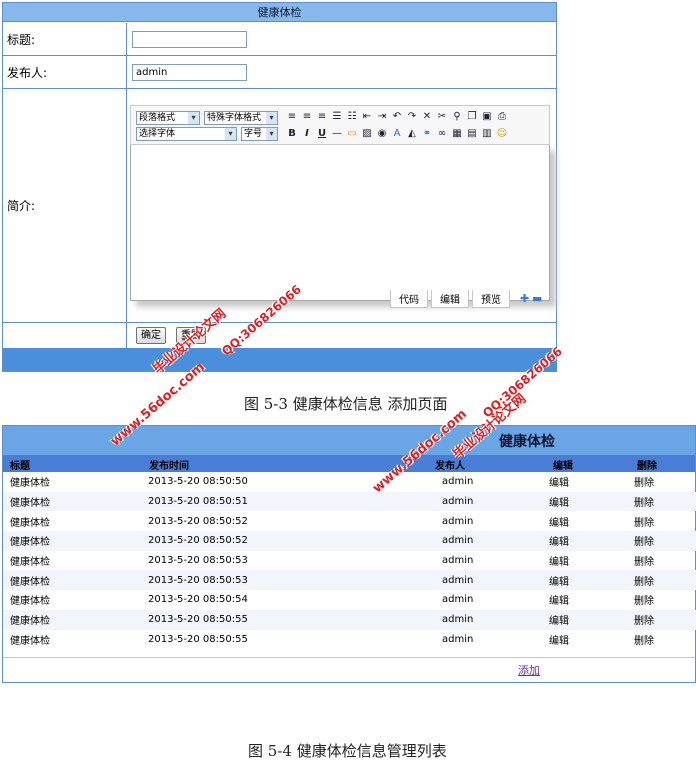  Describe the element at coordinates (412, 134) in the screenshot. I see `background-color-icon: ◭` at that location.